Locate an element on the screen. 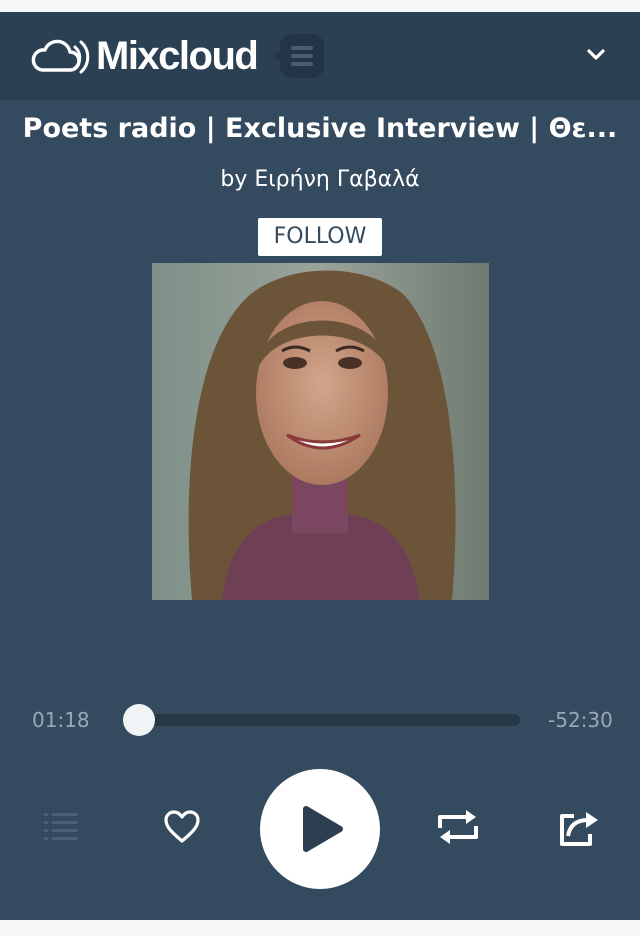 The image size is (640, 936). progress-track is located at coordinates (323, 720).